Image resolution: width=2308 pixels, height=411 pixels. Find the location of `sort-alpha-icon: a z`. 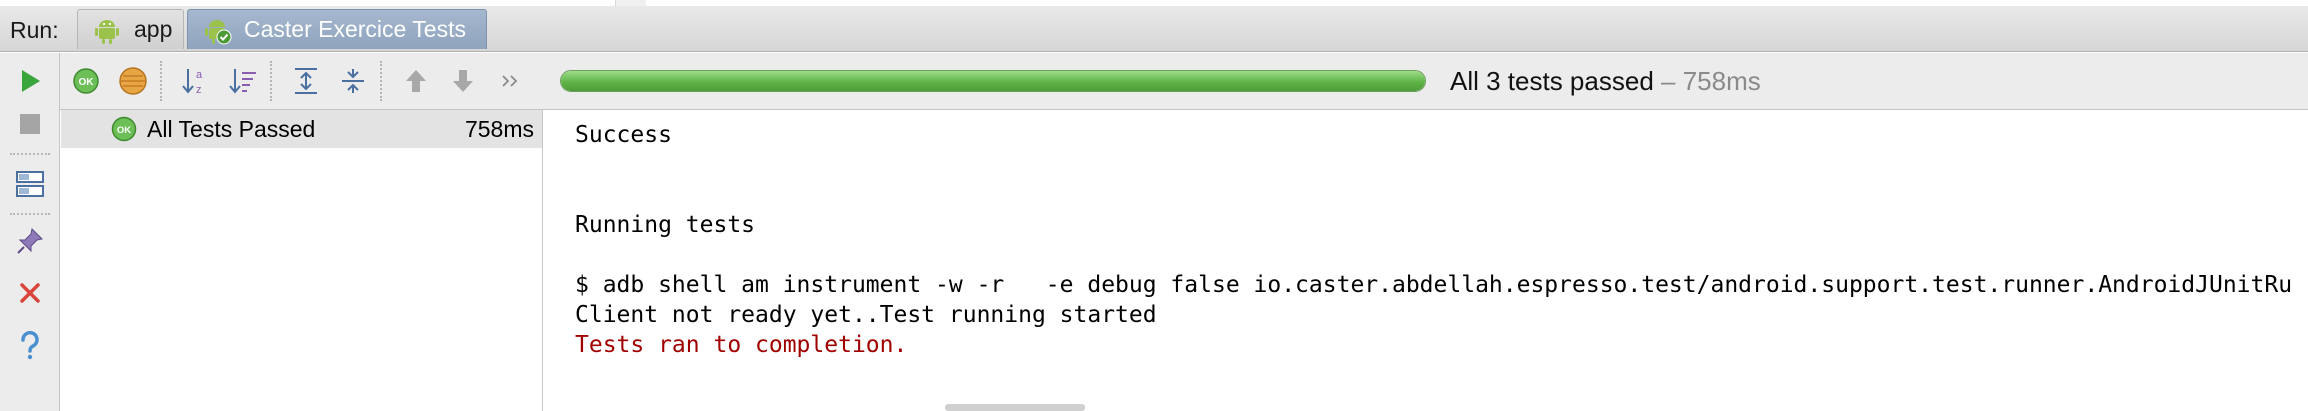

sort-alpha-icon: a z is located at coordinates (196, 81).